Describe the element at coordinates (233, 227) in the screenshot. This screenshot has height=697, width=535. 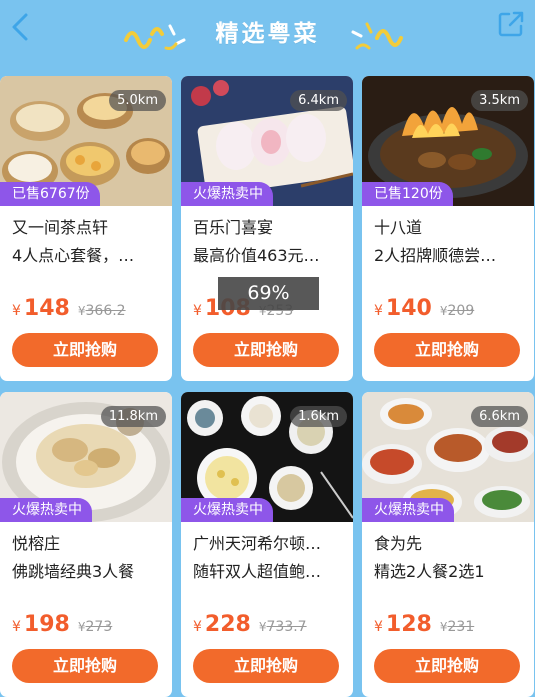
I see `restaurant-name: 百乐门喜宴` at that location.